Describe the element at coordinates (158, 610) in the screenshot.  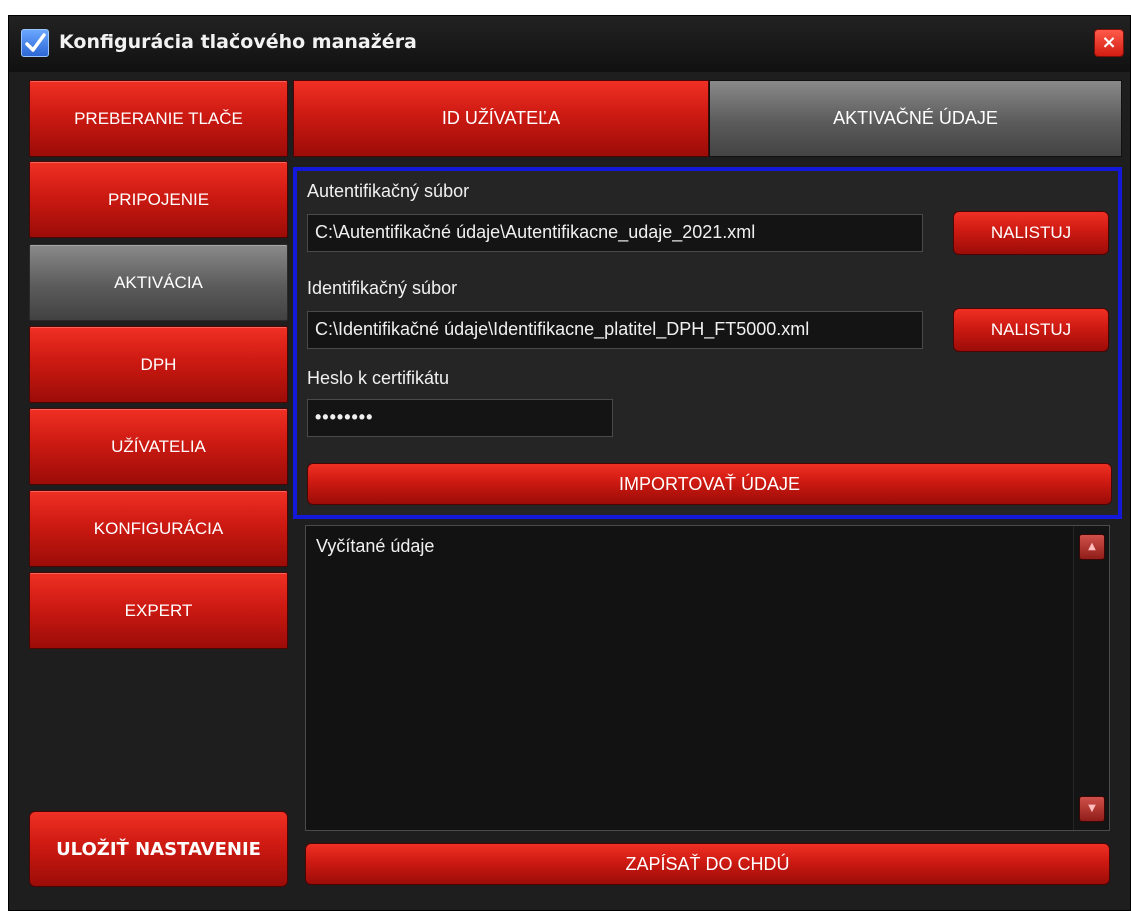
I see `sidebar-item-expert: EXPERT` at that location.